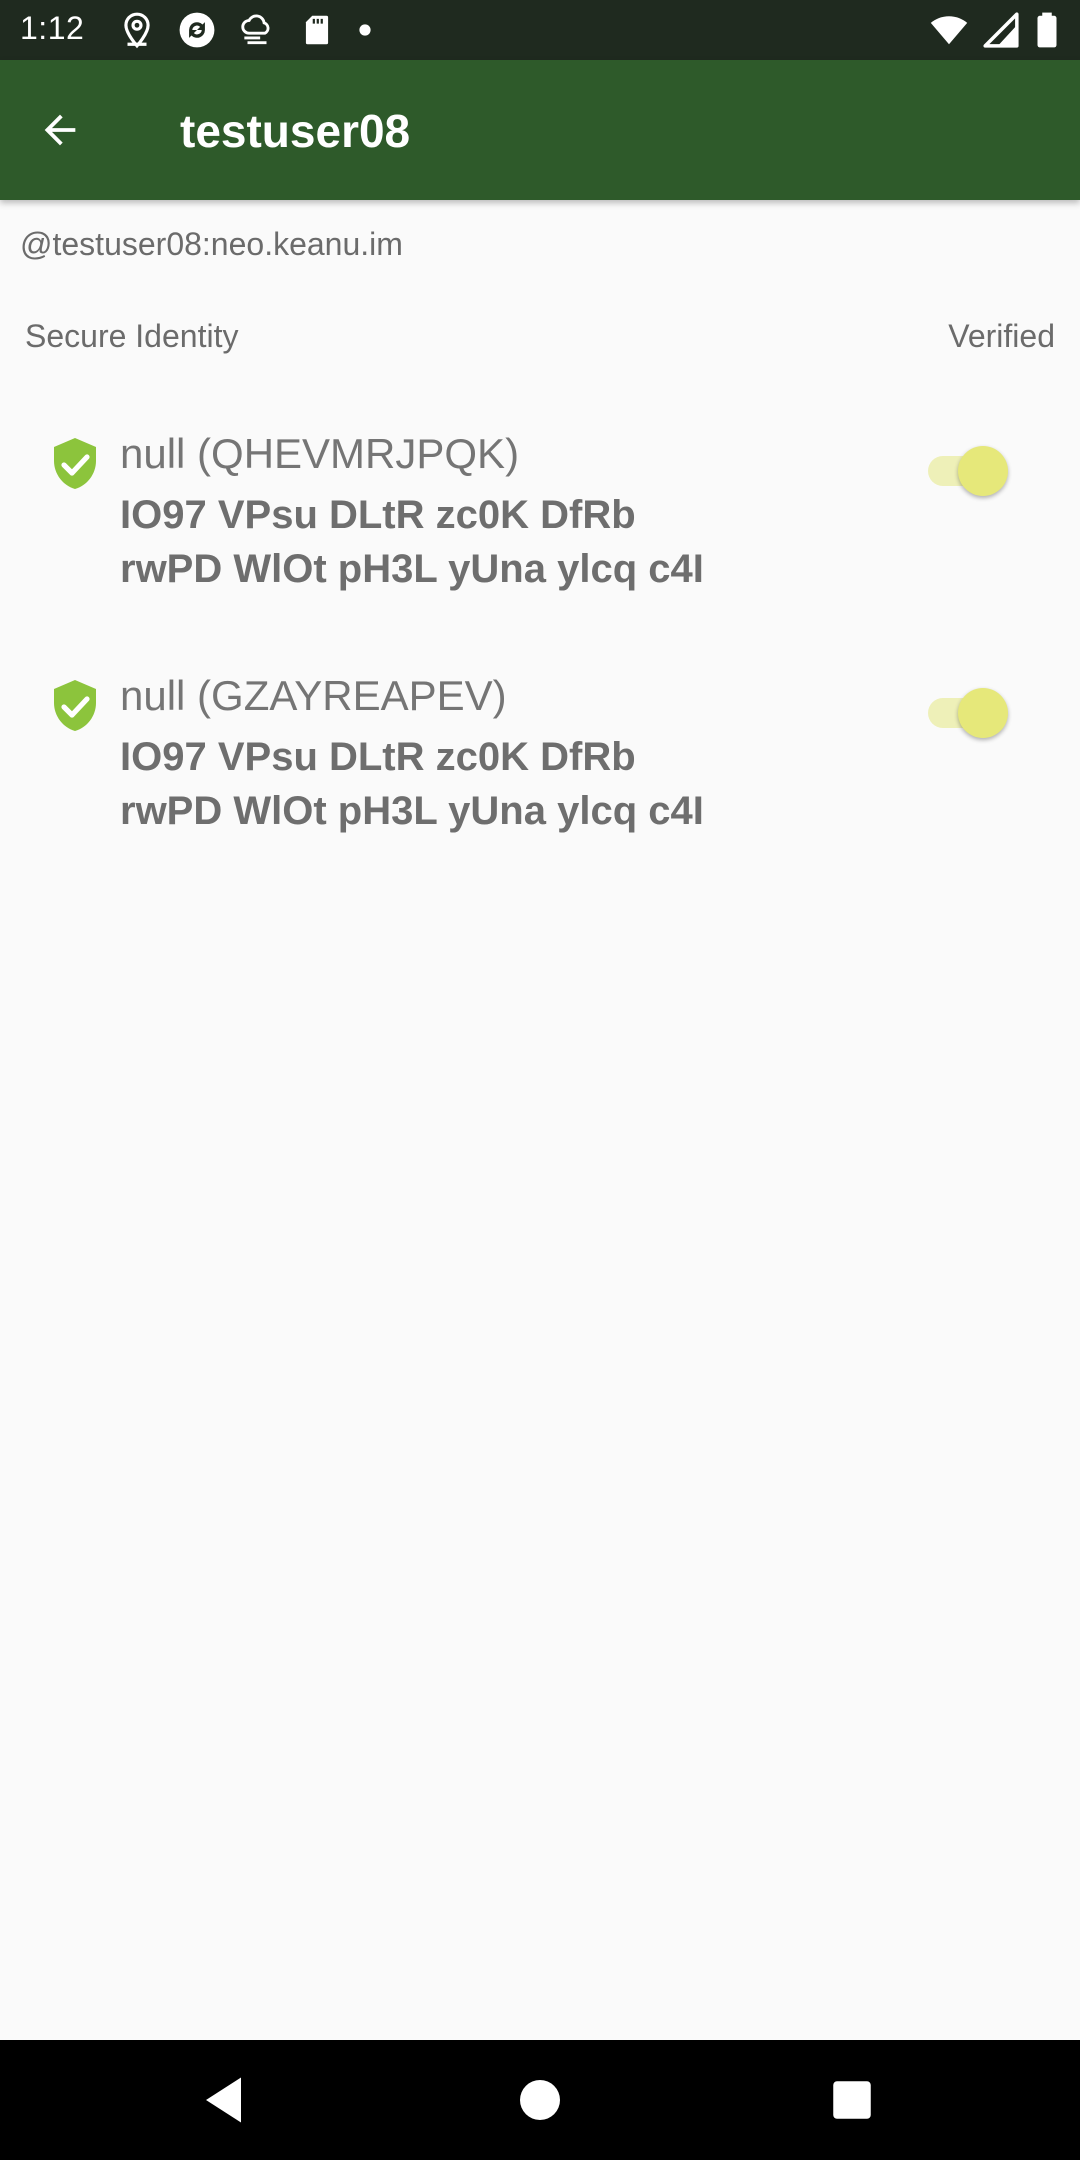 The width and height of the screenshot is (1080, 2160). What do you see at coordinates (1001, 30) in the screenshot?
I see `signal-icon` at bounding box center [1001, 30].